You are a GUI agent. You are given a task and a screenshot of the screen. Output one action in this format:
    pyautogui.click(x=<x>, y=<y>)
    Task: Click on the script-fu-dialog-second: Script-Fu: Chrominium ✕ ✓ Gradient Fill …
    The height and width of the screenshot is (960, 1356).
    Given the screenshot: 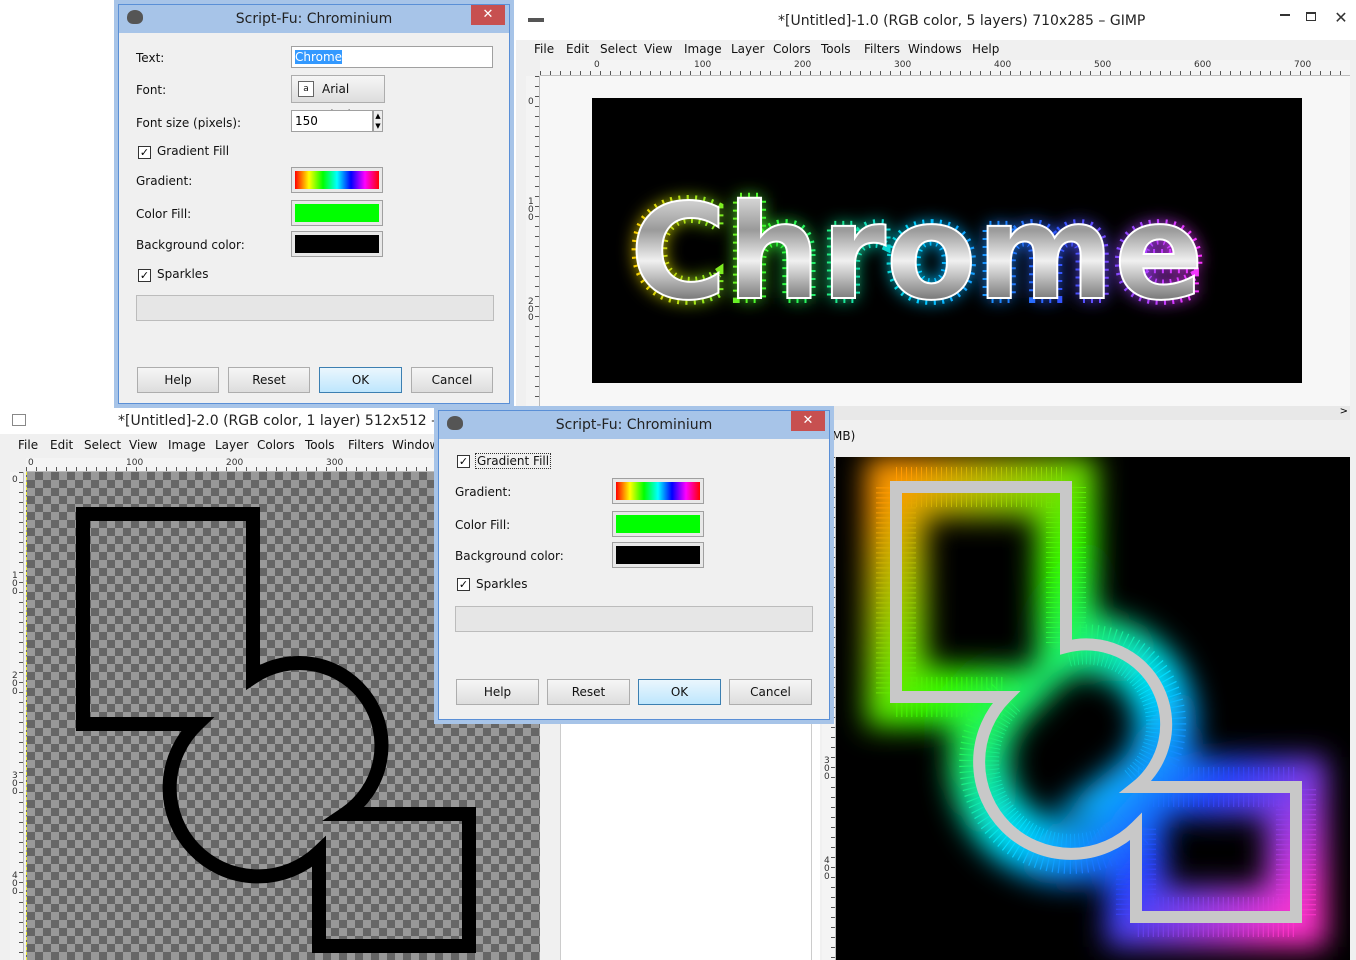 What is the action you would take?
    pyautogui.click(x=634, y=565)
    